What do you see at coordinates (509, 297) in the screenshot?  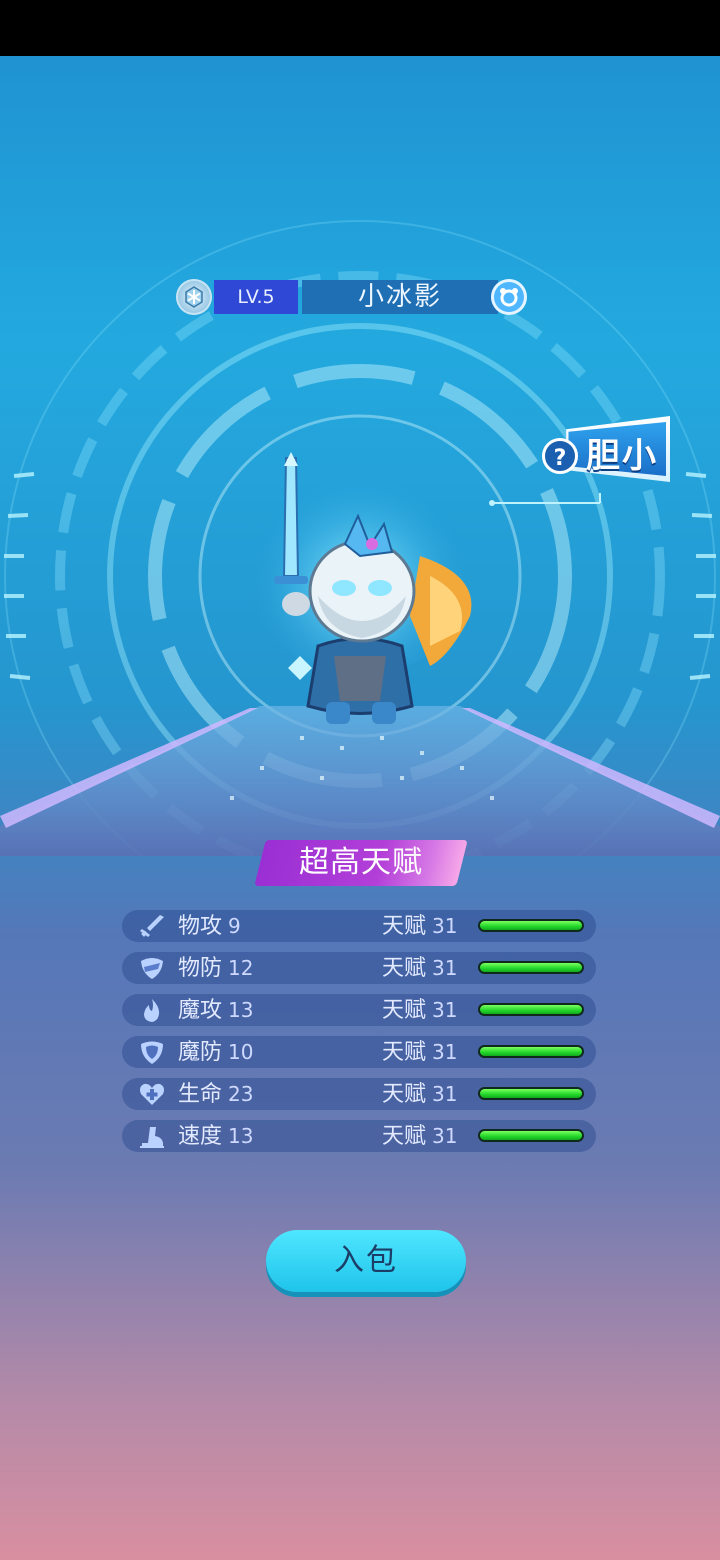 I see `gender-icon` at bounding box center [509, 297].